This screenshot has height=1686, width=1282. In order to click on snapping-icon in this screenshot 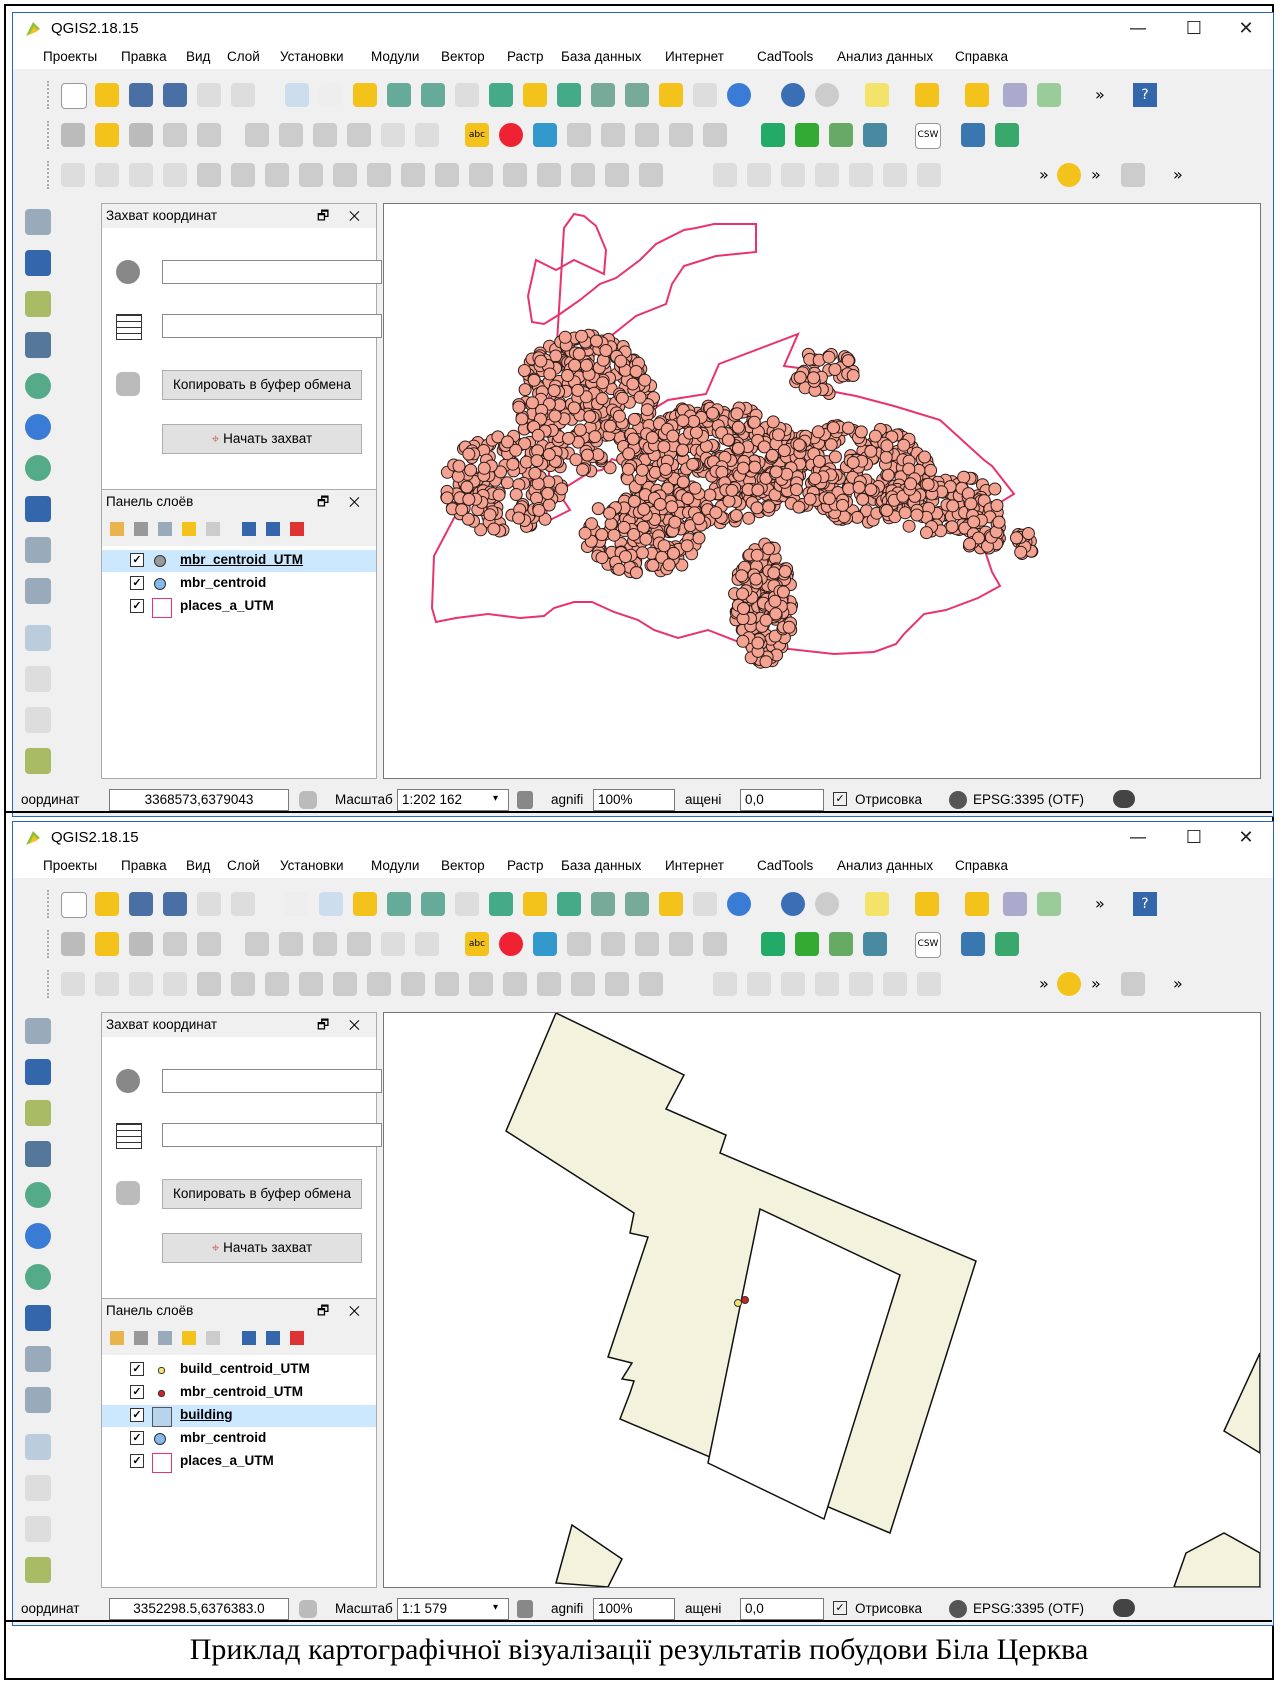, I will do `click(1069, 175)`.